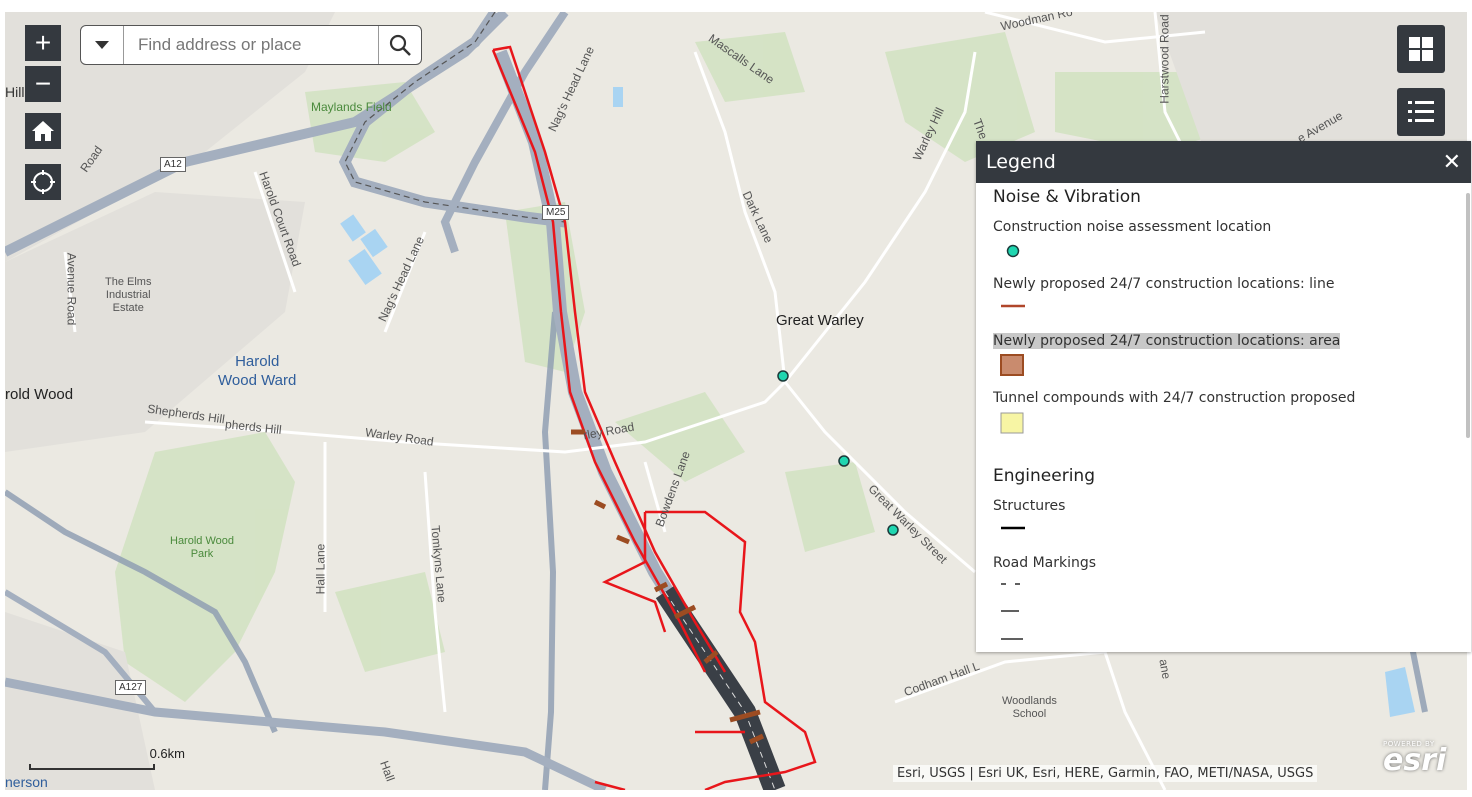  Describe the element at coordinates (15, 92) in the screenshot. I see `label-hill: Hill` at that location.